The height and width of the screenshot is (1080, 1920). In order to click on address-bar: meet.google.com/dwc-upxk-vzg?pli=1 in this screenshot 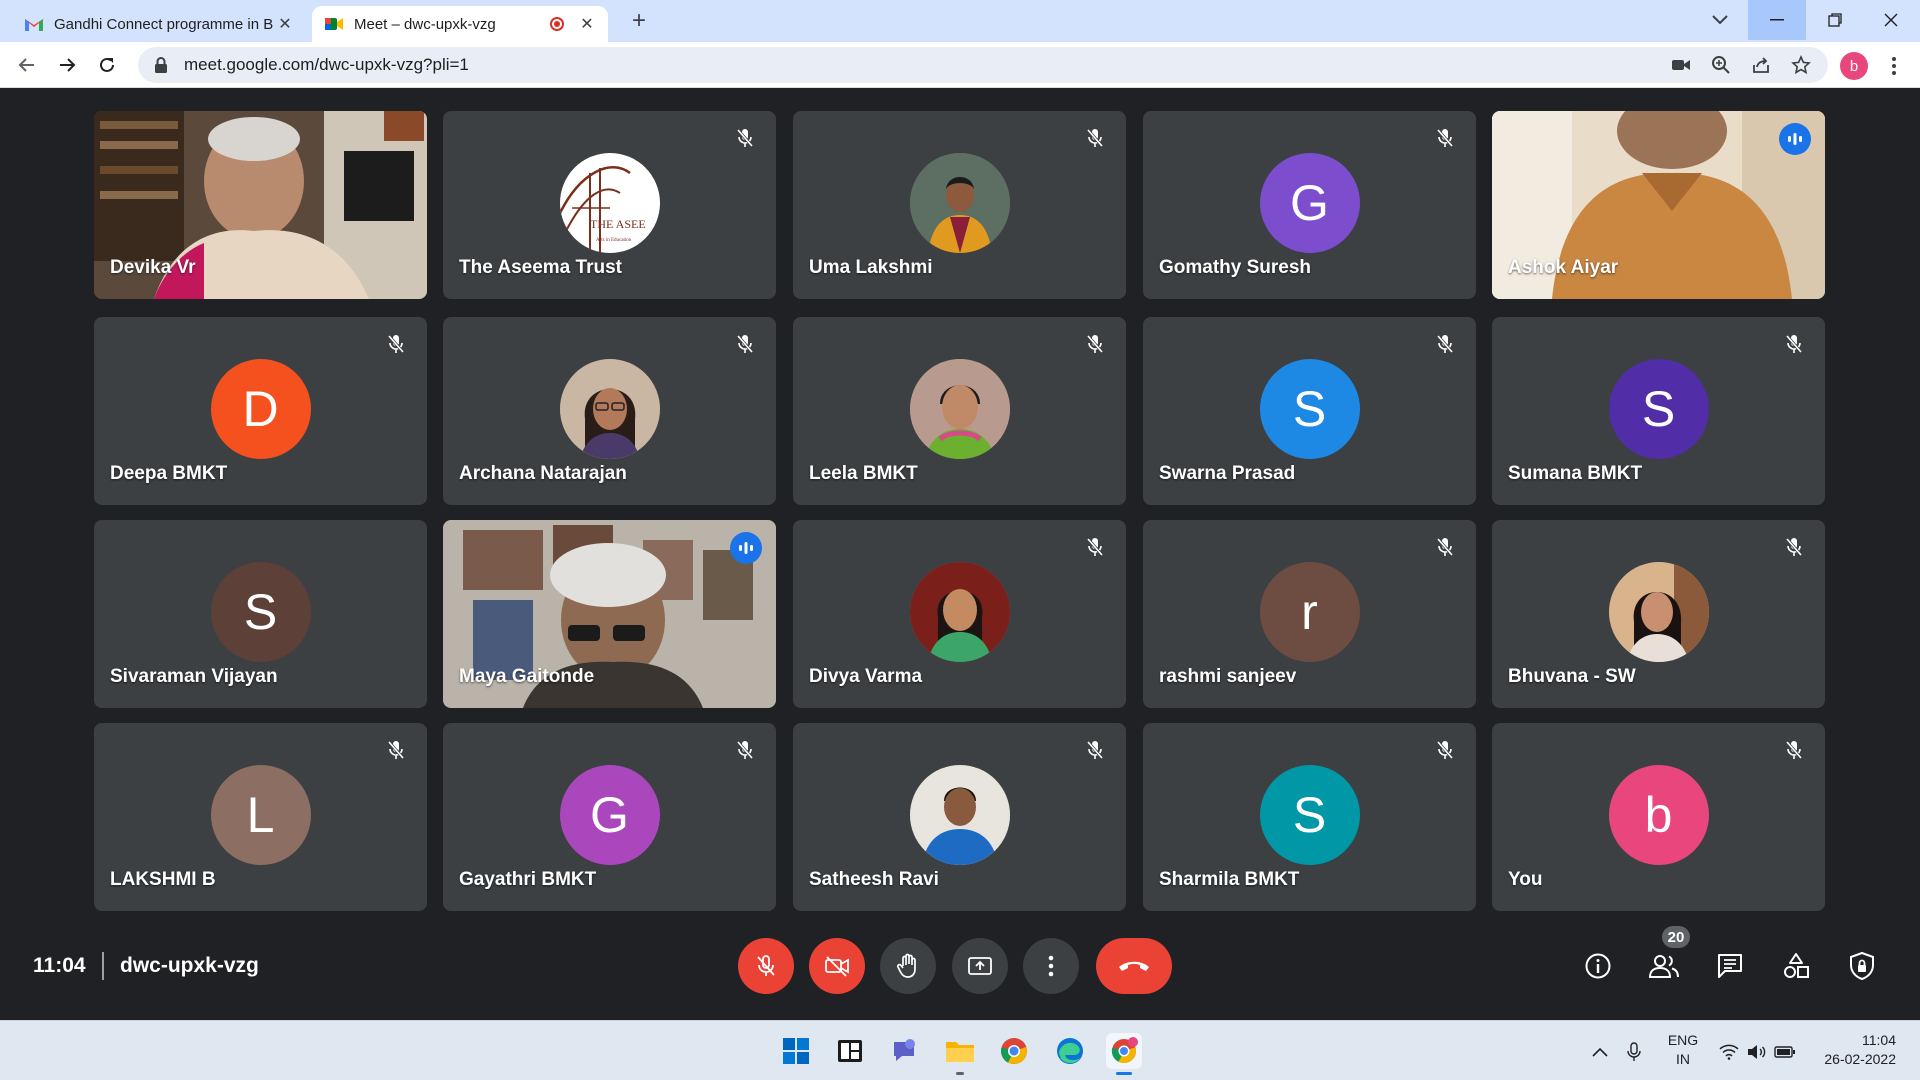, I will do `click(983, 65)`.